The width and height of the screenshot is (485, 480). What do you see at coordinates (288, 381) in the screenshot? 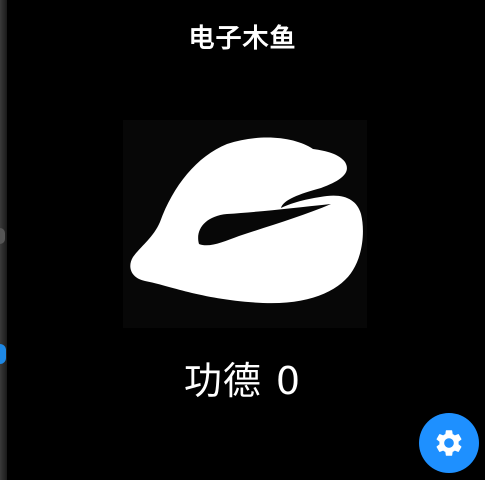
I see `merit-count: 0` at bounding box center [288, 381].